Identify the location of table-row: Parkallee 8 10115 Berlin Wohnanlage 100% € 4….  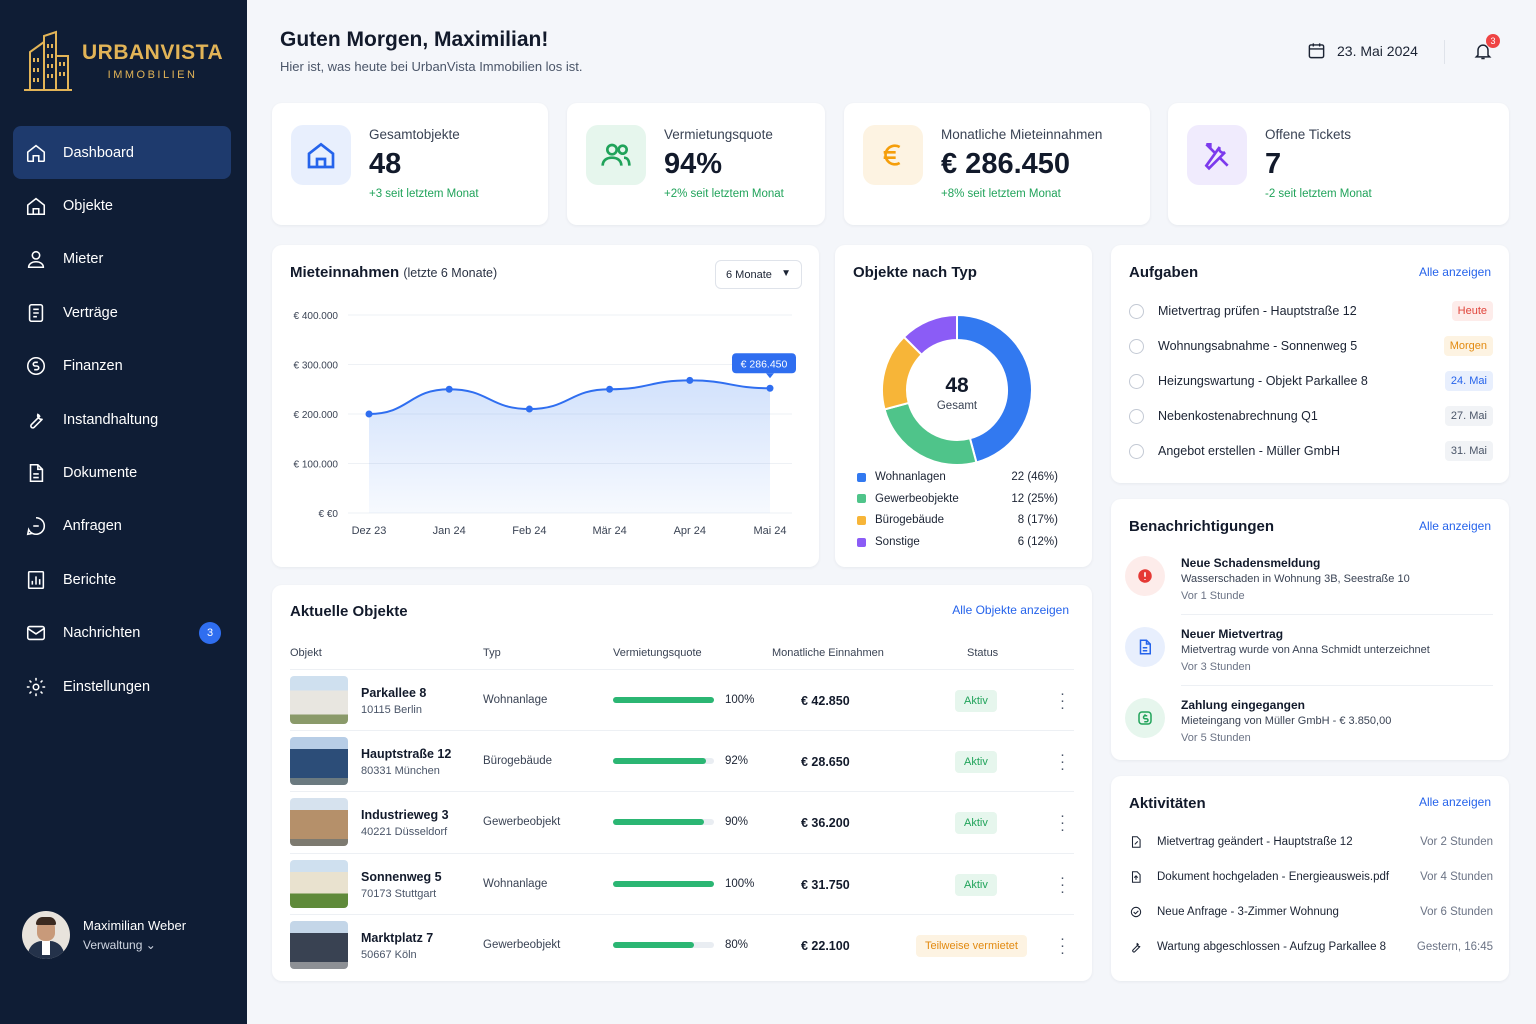
(682, 699).